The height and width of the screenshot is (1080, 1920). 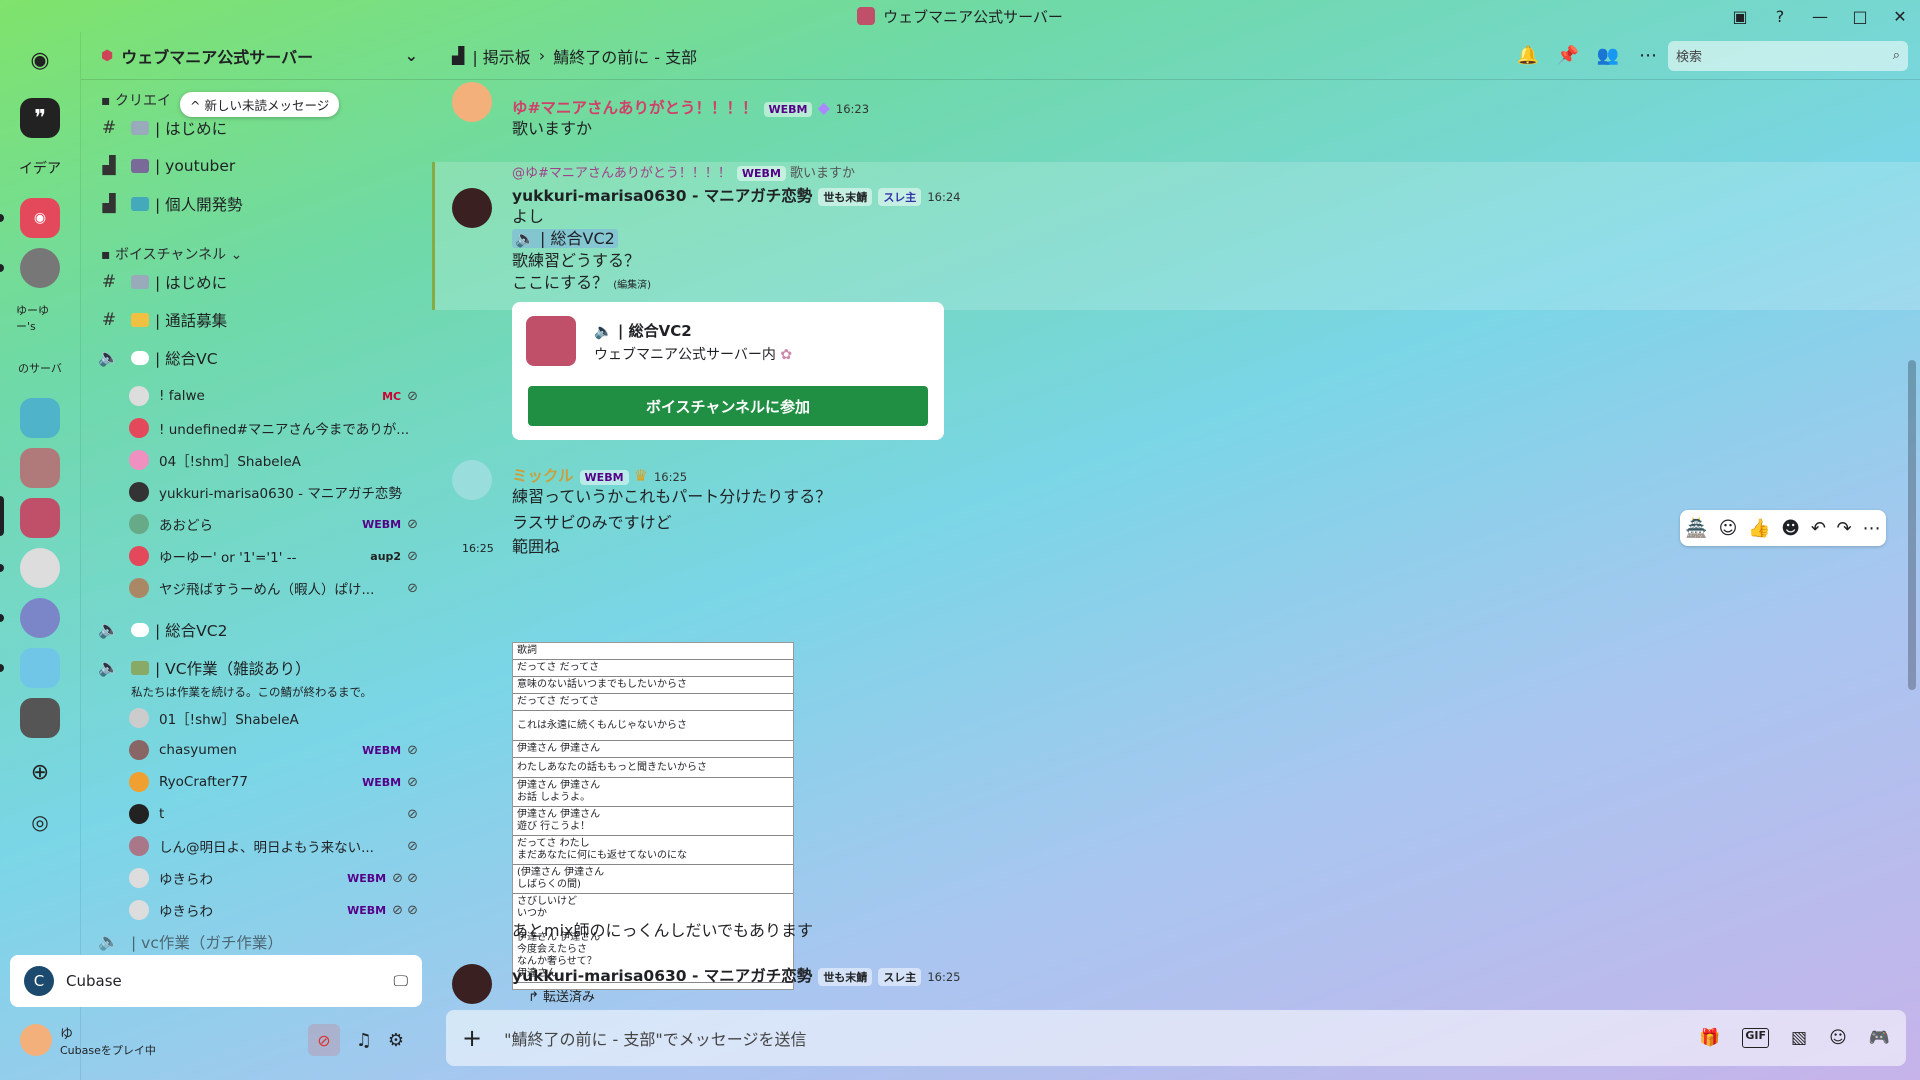 What do you see at coordinates (625, 57) in the screenshot?
I see `thread-title: 鯖終了の前に - 支部` at bounding box center [625, 57].